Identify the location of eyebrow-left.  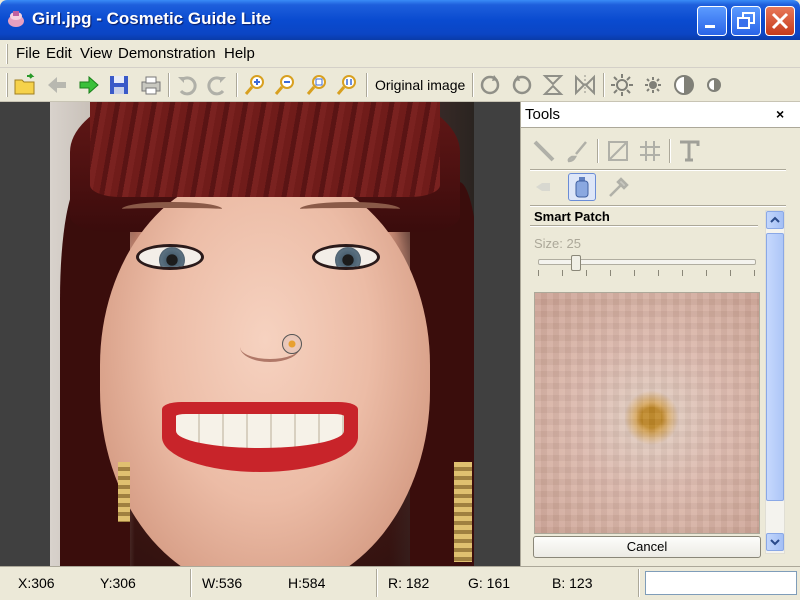
(172, 209).